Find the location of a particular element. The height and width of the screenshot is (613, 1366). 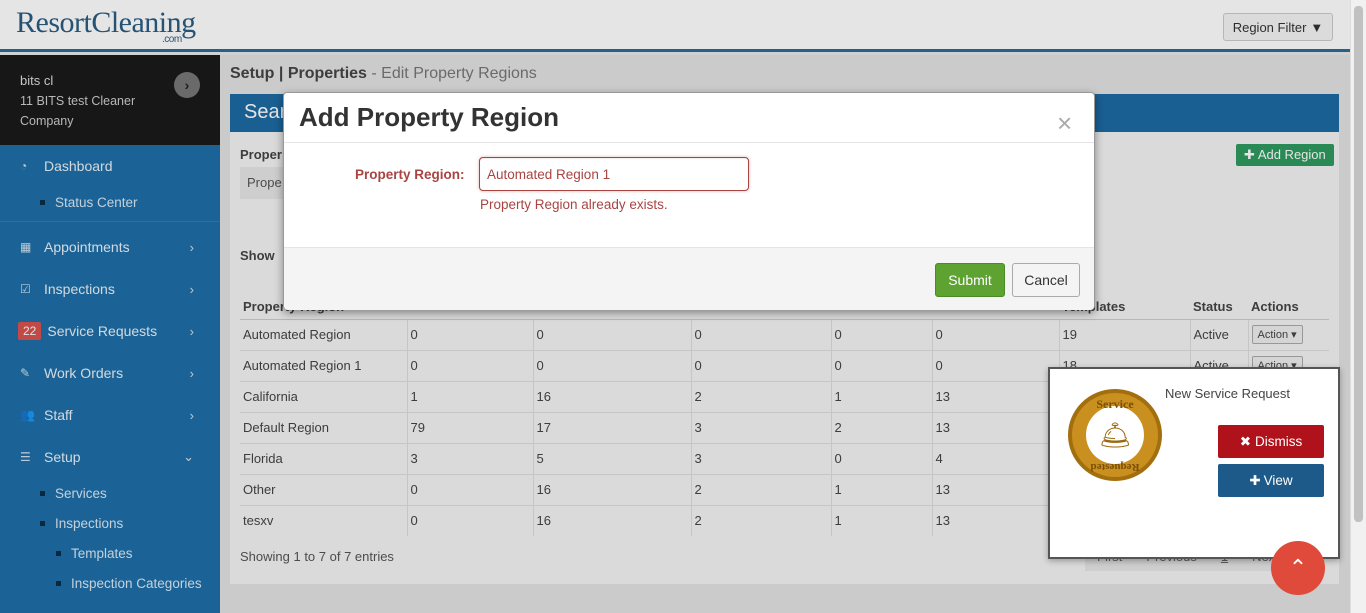

view-label: View is located at coordinates (1278, 480).